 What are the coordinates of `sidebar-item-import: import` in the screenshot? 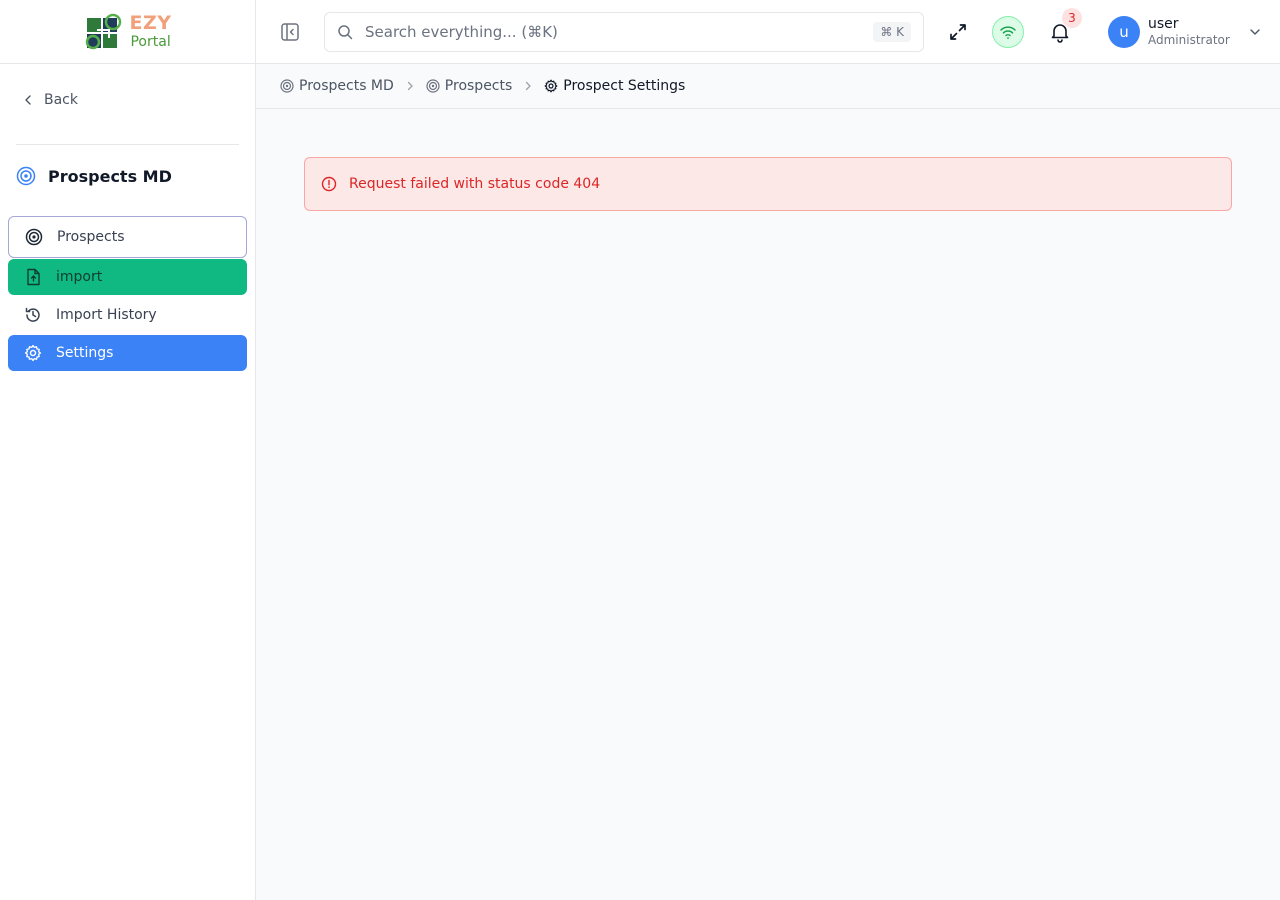 It's located at (127, 277).